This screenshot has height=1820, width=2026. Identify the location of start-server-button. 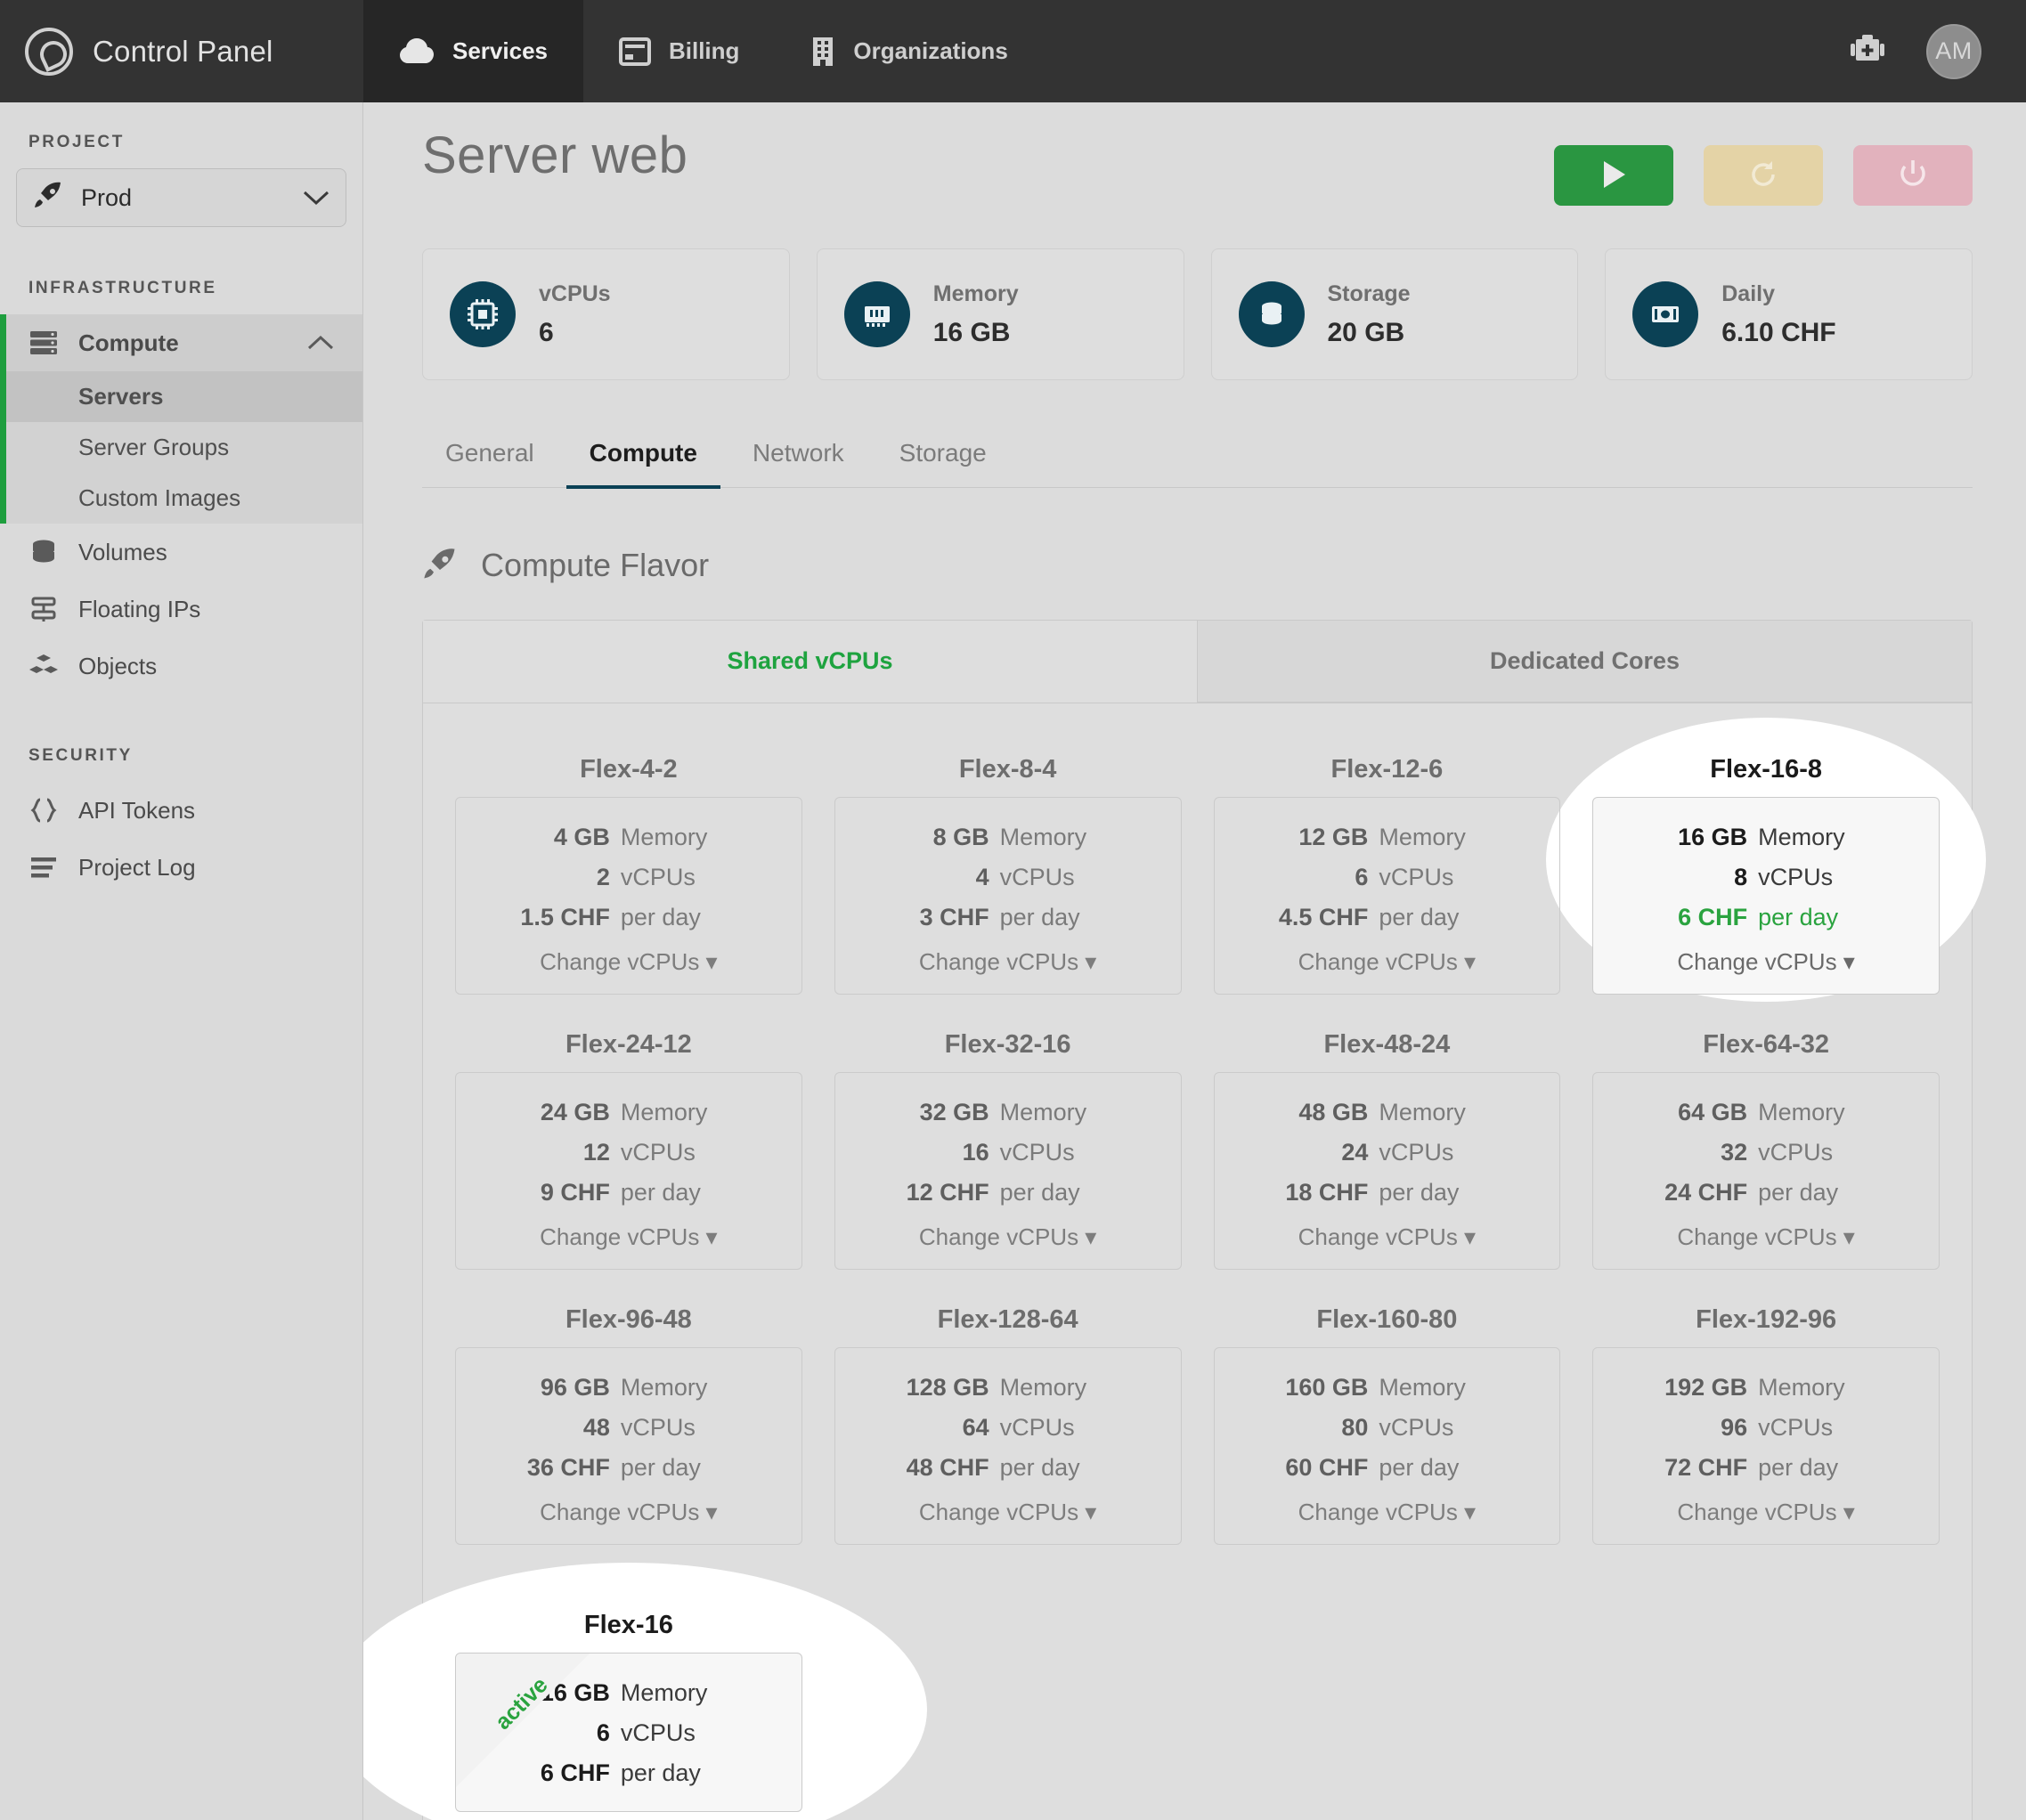
(1613, 175).